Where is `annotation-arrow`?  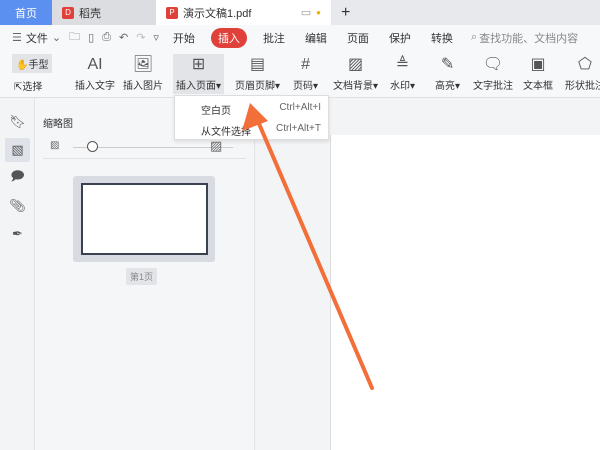
annotation-arrow is located at coordinates (308, 246).